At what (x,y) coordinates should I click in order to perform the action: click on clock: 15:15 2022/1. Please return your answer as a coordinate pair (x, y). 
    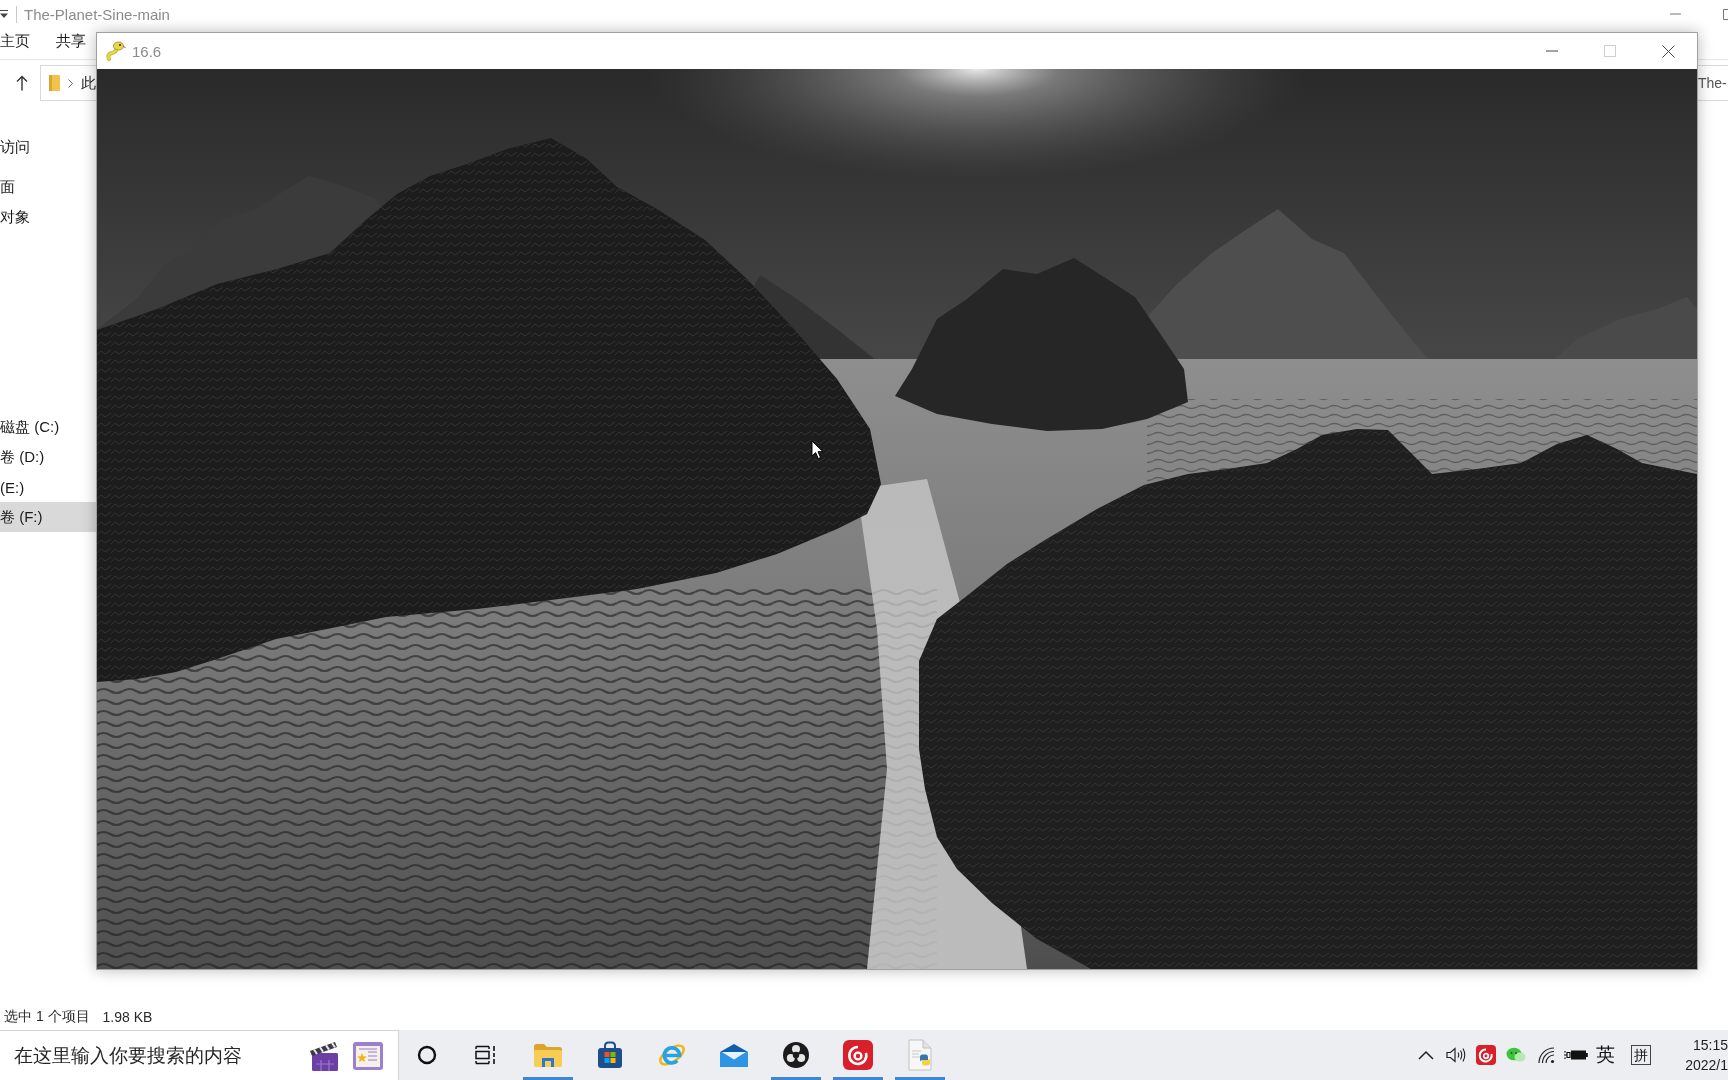
    Looking at the image, I should click on (1693, 1055).